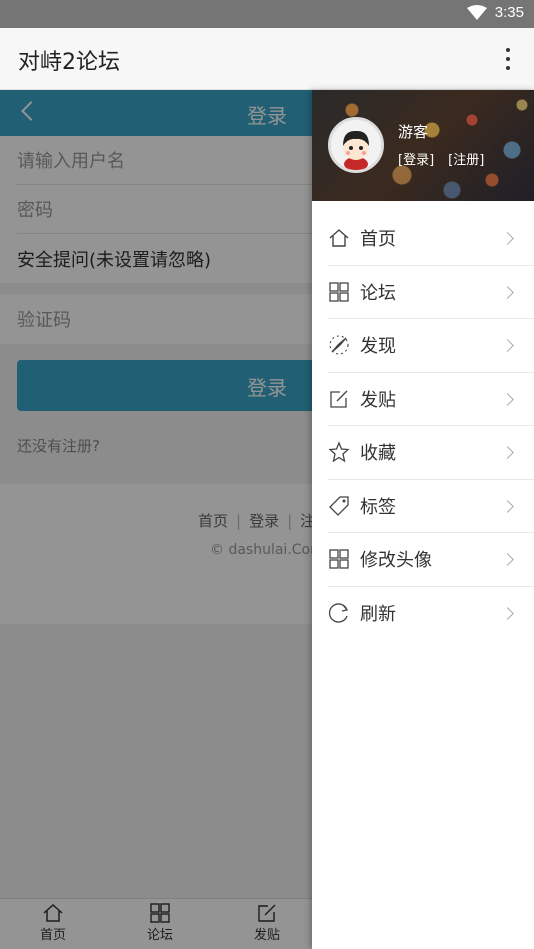  What do you see at coordinates (378, 240) in the screenshot?
I see `drawer-item-label: 首页` at bounding box center [378, 240].